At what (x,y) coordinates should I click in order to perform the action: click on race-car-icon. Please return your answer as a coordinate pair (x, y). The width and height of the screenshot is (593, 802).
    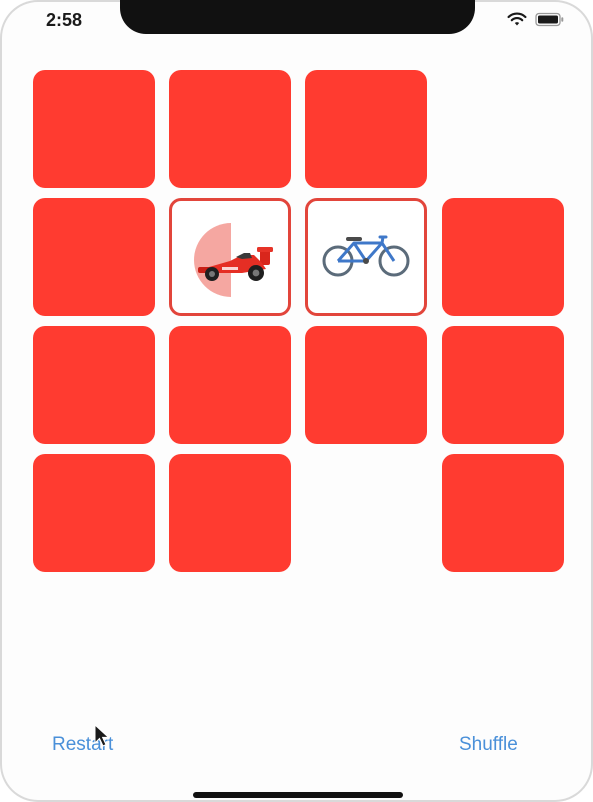
    Looking at the image, I should click on (238, 265).